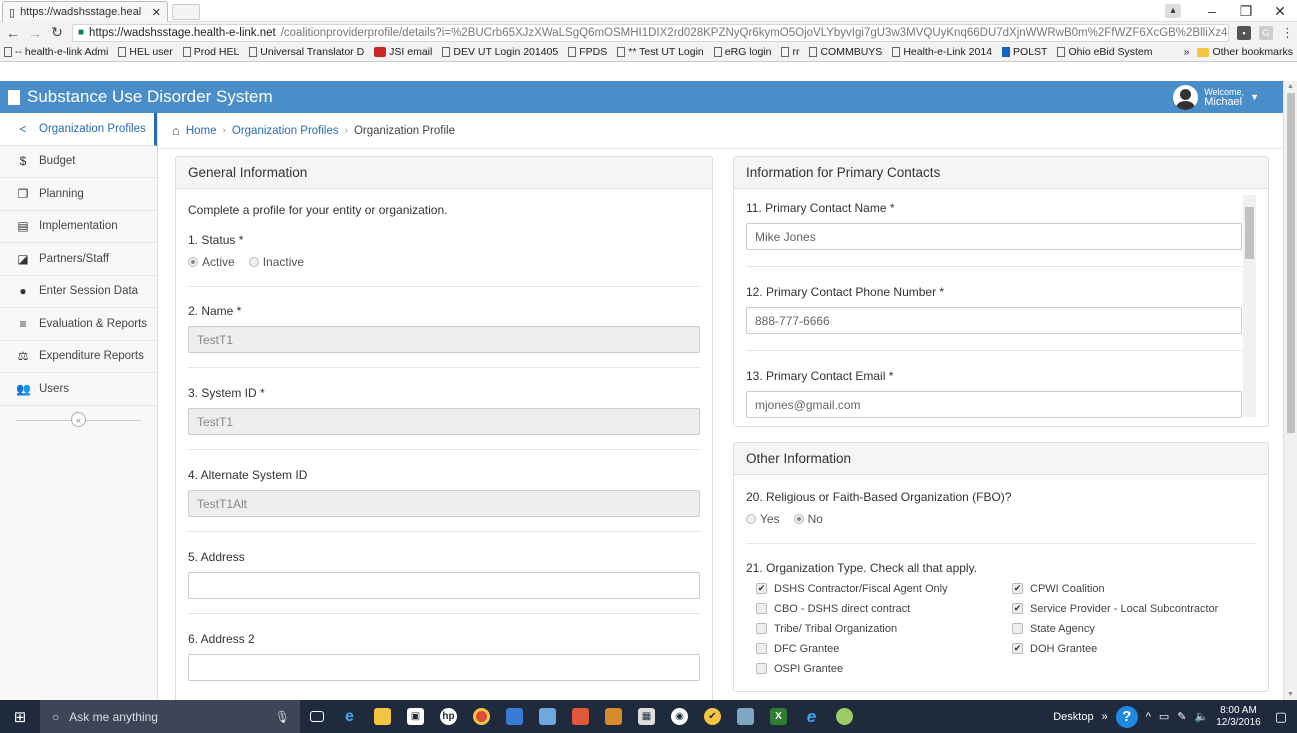 The image size is (1297, 733). Describe the element at coordinates (808, 519) in the screenshot. I see `fbo-no-radio: No` at that location.